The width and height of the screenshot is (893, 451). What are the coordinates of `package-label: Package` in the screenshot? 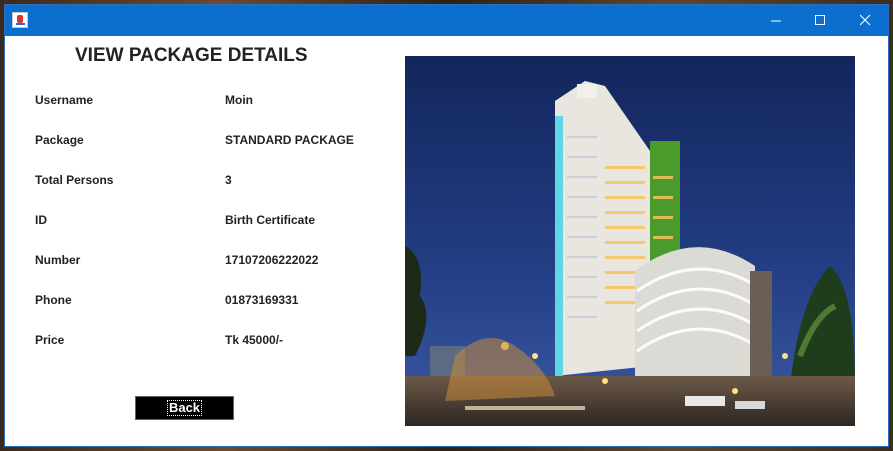 It's located at (59, 140).